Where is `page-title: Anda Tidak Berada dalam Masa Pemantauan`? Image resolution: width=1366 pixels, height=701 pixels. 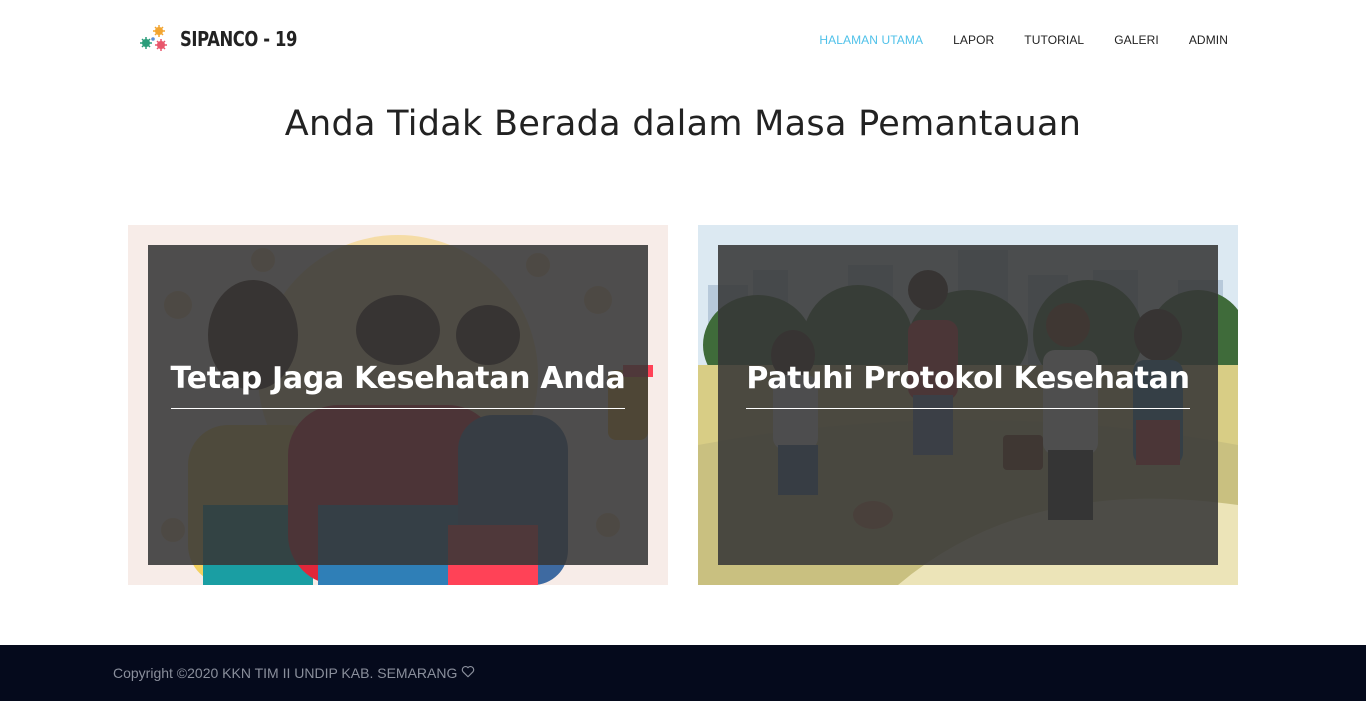
page-title: Anda Tidak Berada dalam Masa Pemantauan is located at coordinates (683, 124).